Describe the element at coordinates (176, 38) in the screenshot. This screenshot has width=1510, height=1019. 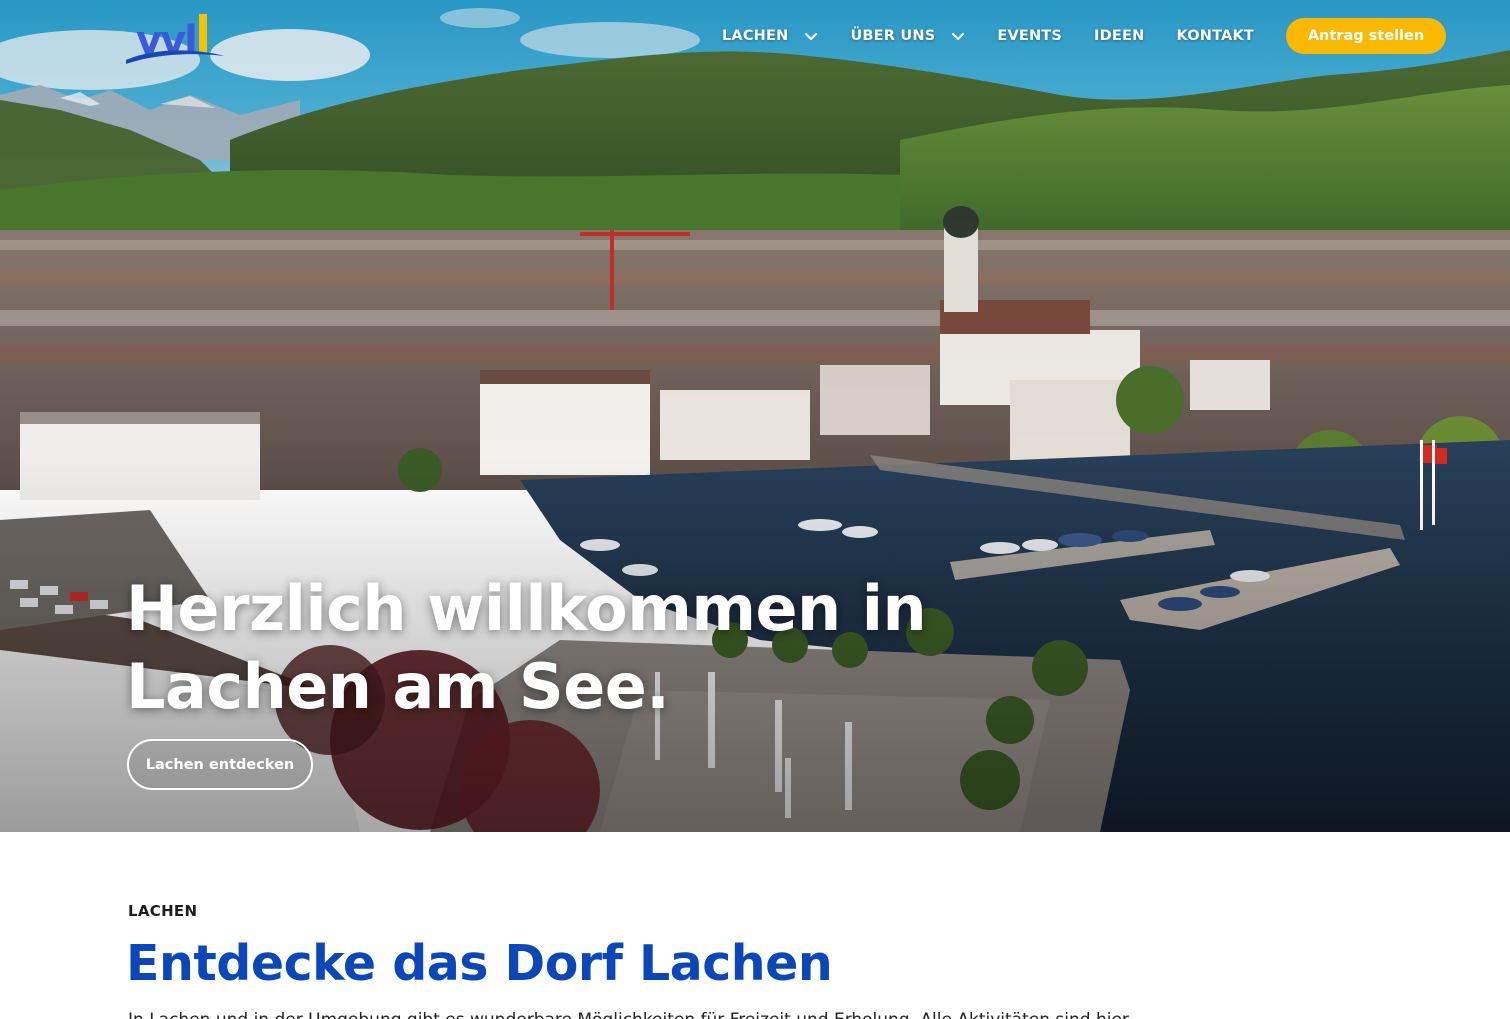
I see `vvl-logo: vvl` at that location.